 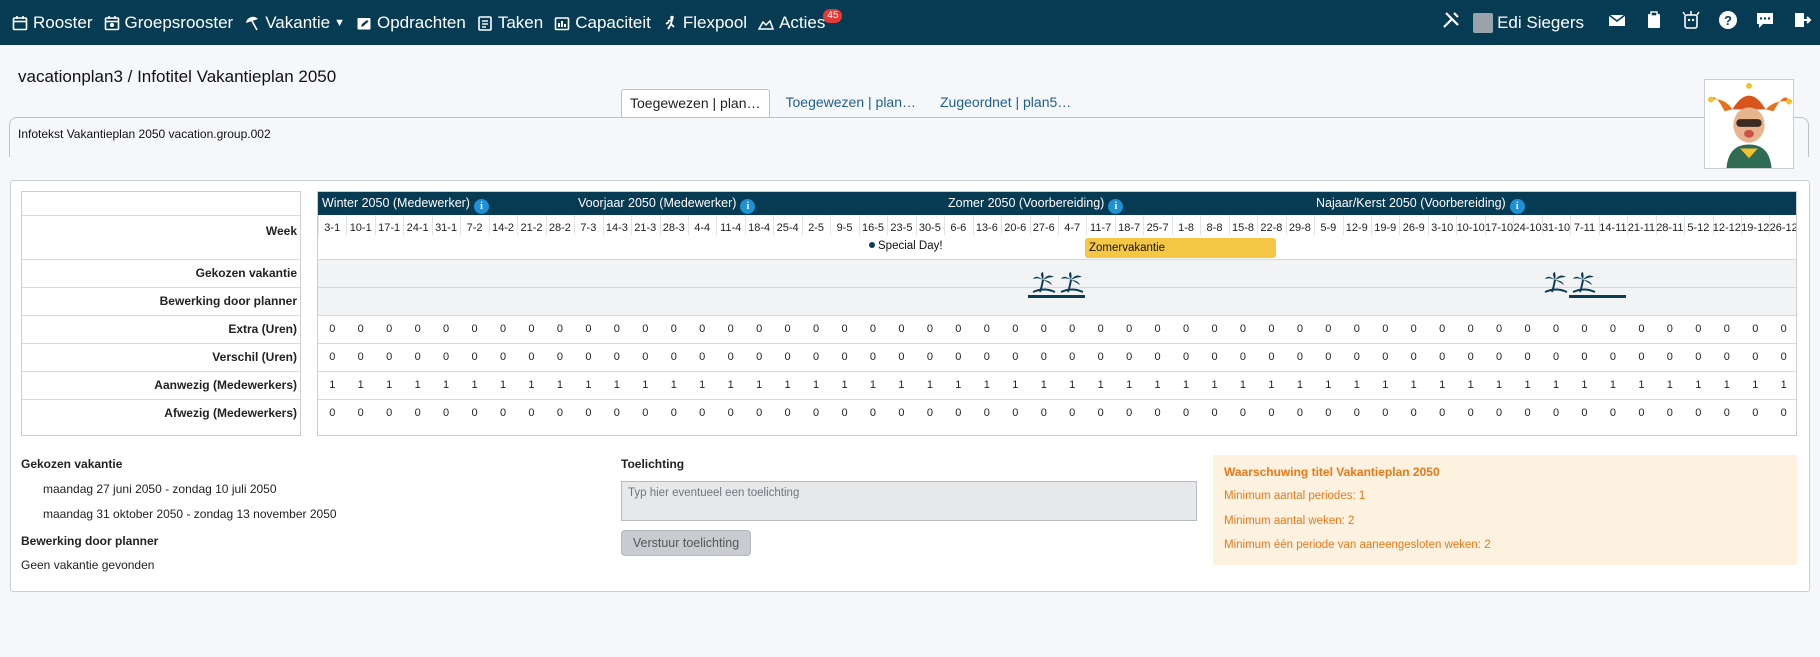 I want to click on nav-rooster: Rooster, so click(x=52, y=22).